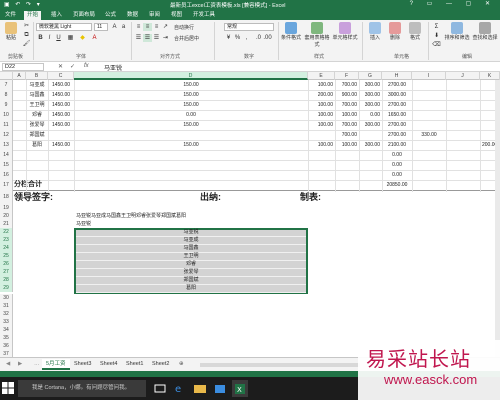 The image size is (500, 400). I want to click on decrease-decimal-icon: .00, so click(267, 38).